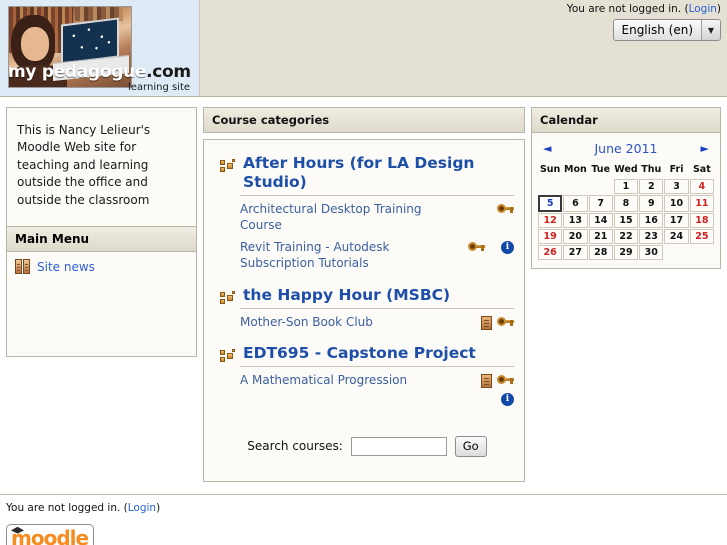  I want to click on footer-login-link: Login, so click(142, 508).